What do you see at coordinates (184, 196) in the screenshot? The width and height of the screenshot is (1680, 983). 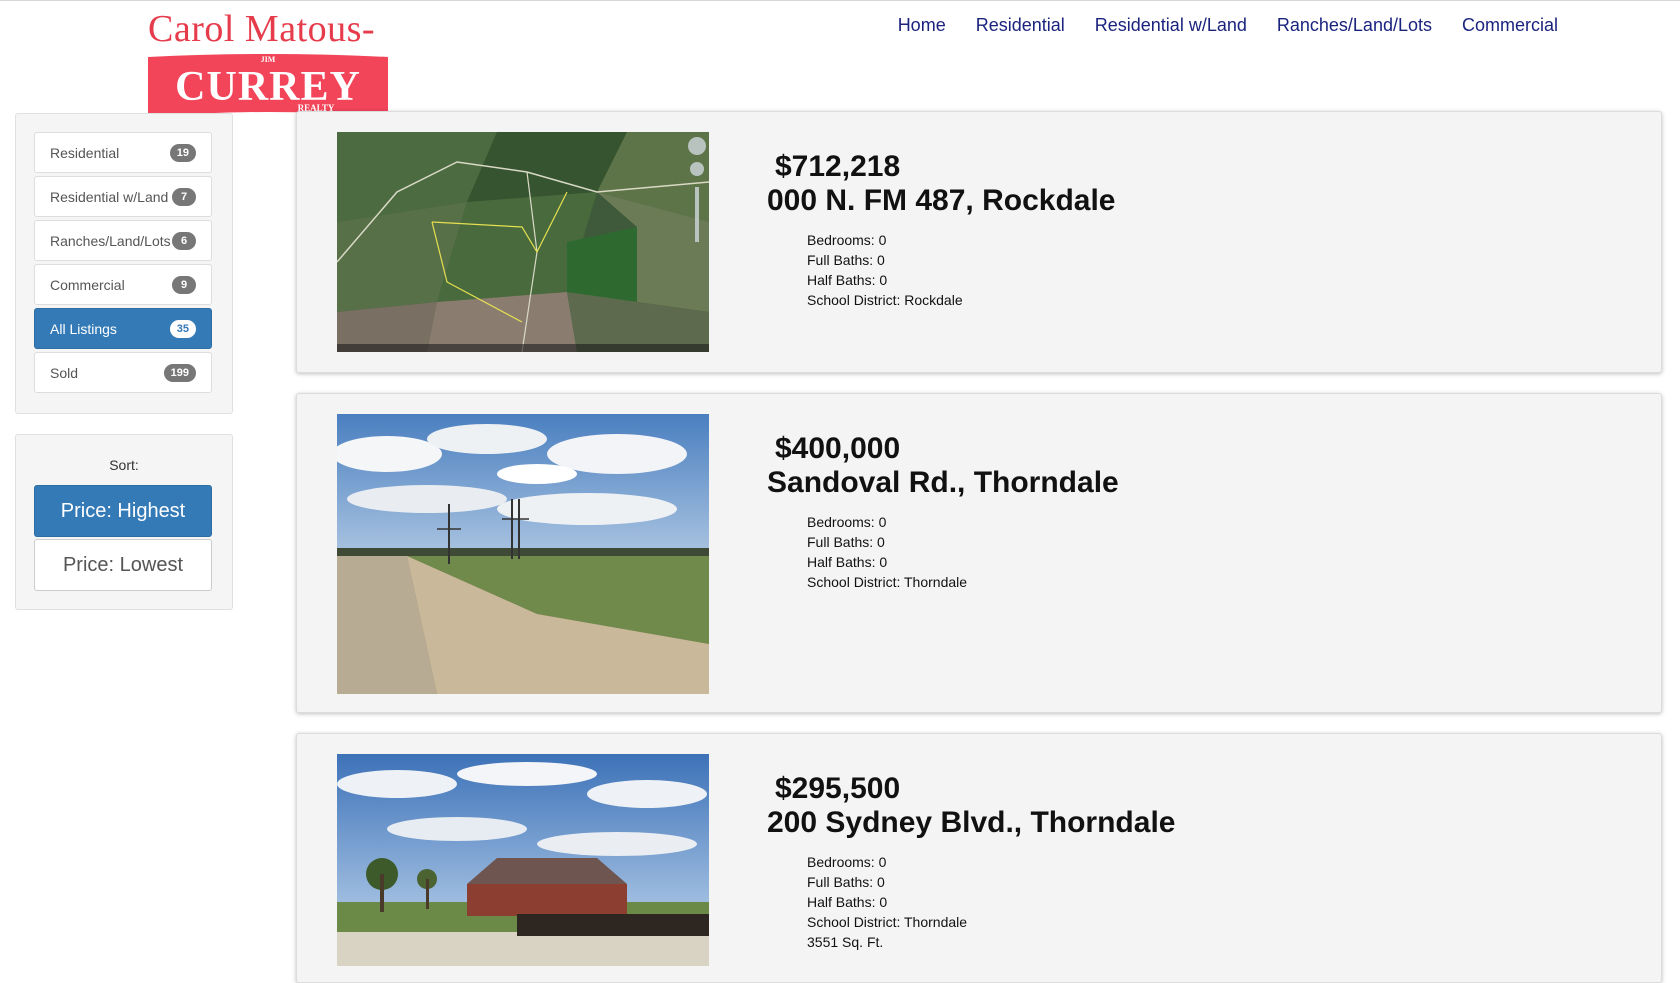 I see `count-badge: 7` at bounding box center [184, 196].